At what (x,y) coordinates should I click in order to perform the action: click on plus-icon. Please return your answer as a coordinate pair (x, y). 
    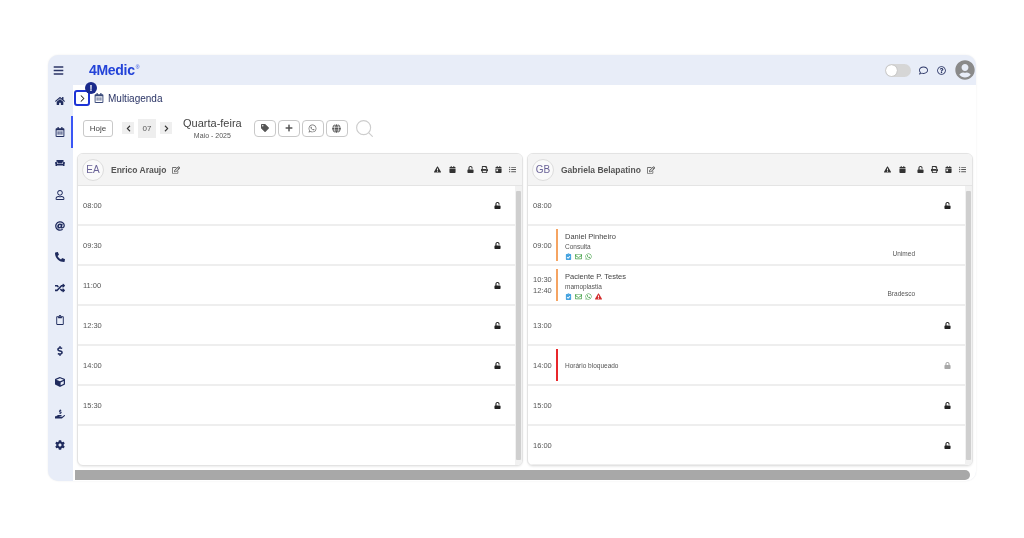
    Looking at the image, I should click on (288, 128).